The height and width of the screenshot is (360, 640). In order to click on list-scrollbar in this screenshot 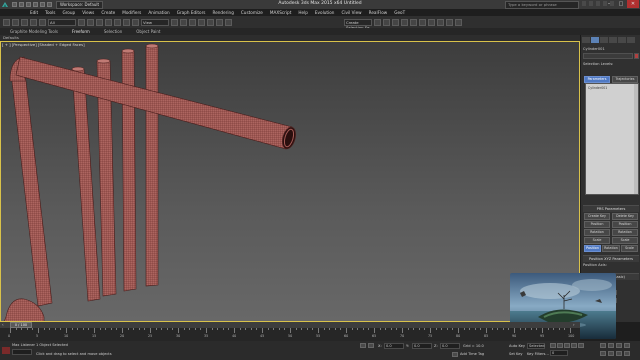, I will do `click(636, 139)`.